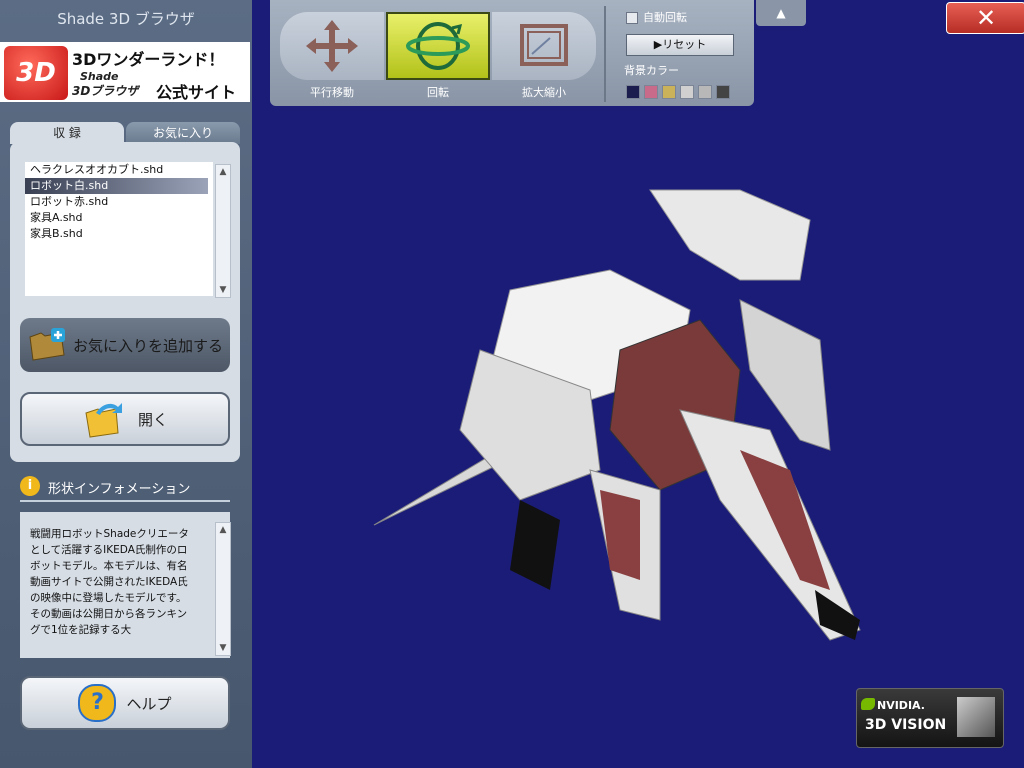  What do you see at coordinates (544, 92) in the screenshot?
I see `zoom-label: 拡大縮小` at bounding box center [544, 92].